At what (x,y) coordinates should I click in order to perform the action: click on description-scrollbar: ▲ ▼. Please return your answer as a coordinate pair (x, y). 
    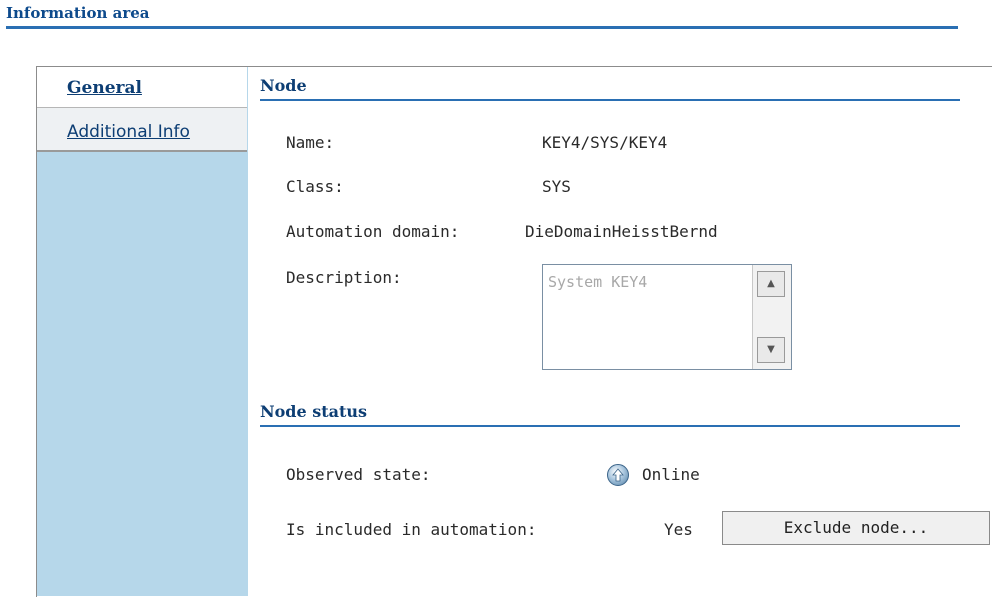
    Looking at the image, I should click on (771, 317).